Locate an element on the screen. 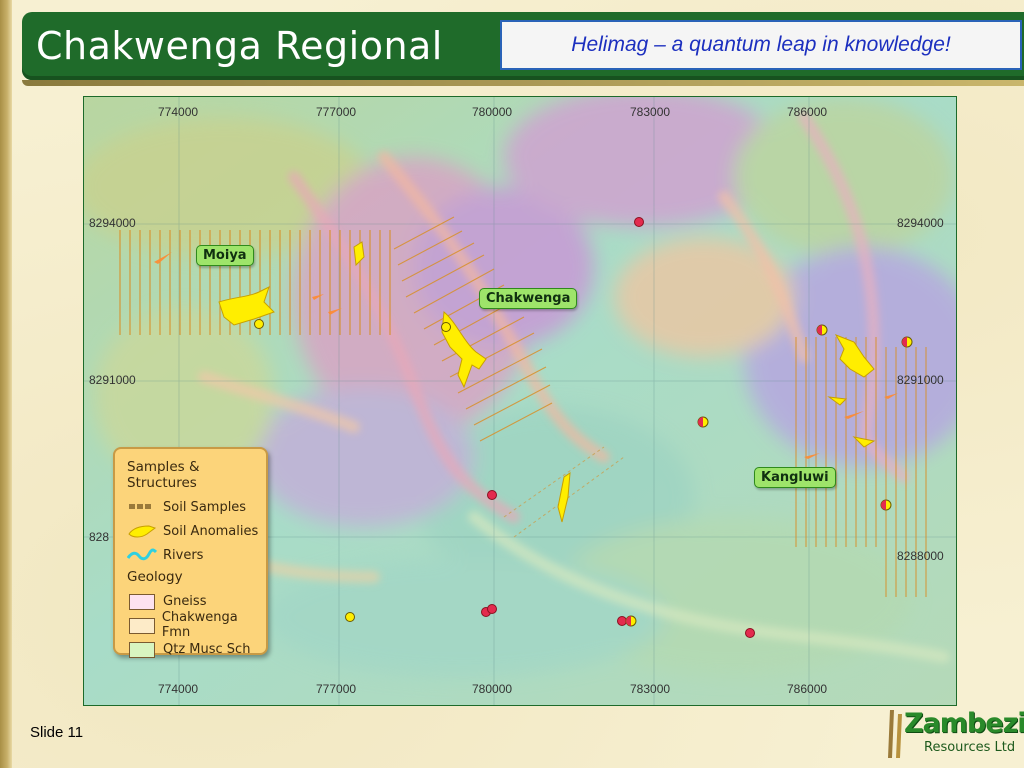  place-label-chakwenga: Chakwenga is located at coordinates (528, 298).